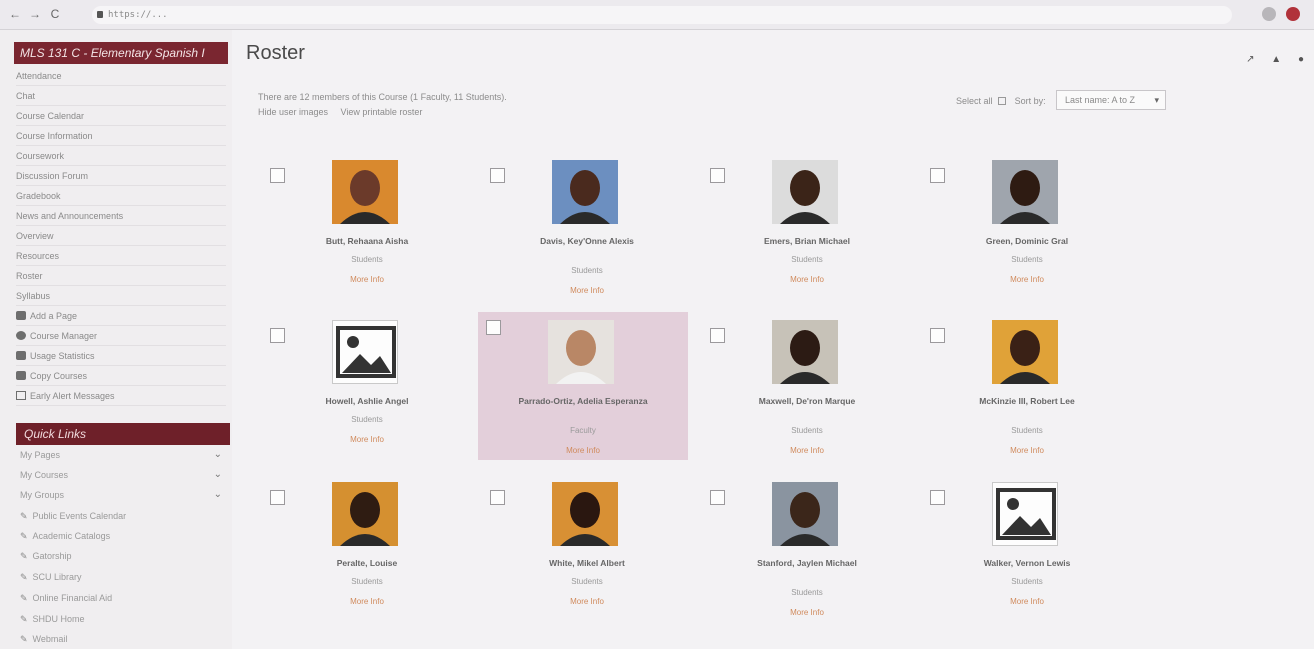 The height and width of the screenshot is (649, 1314). What do you see at coordinates (121, 116) in the screenshot?
I see `sidebar-item-course-calendar: Course Calendar` at bounding box center [121, 116].